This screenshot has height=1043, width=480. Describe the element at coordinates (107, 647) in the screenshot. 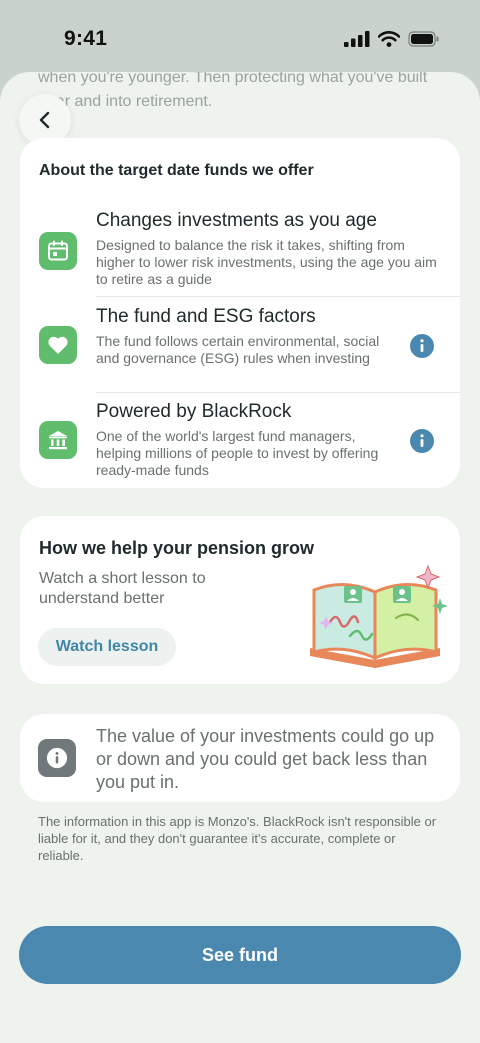

I see `watch-lesson-button: Watch lesson` at that location.